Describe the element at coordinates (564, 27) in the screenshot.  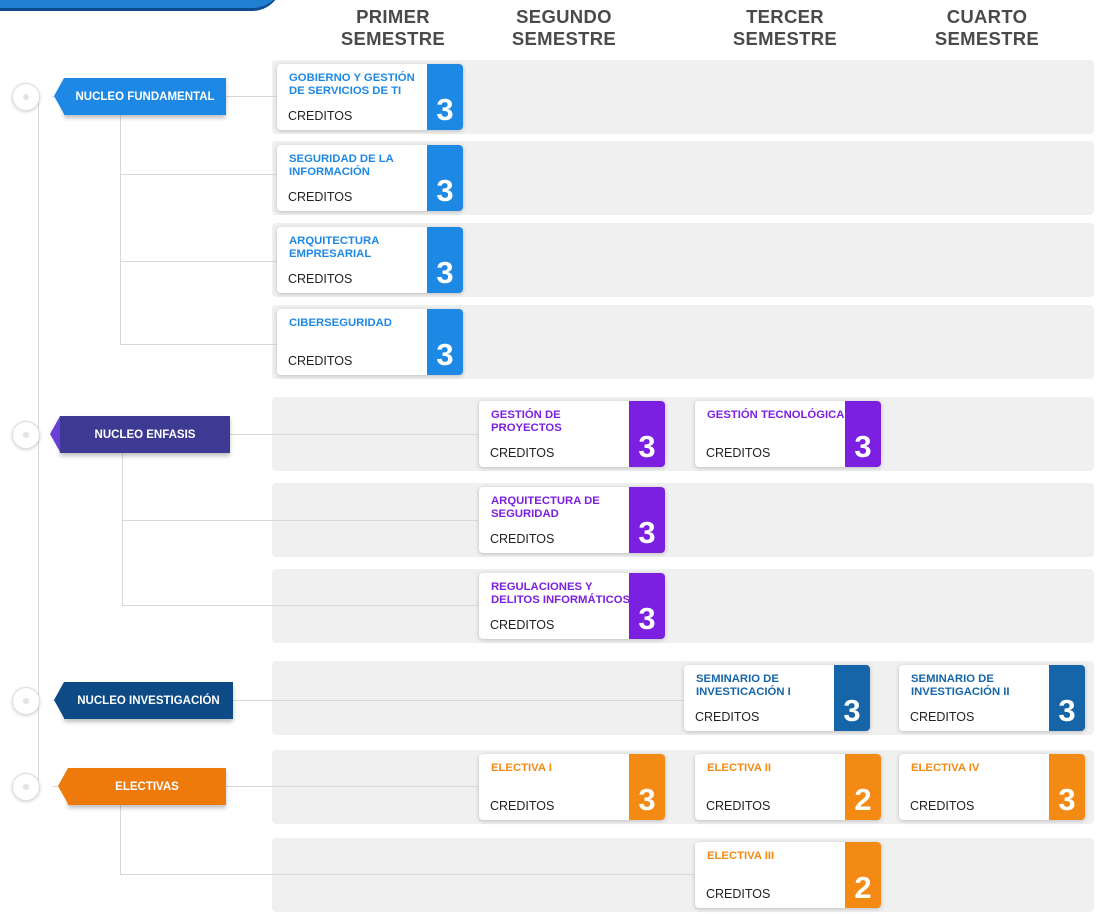
I see `semester-header-2: SEGUNDO SEMESTRE` at that location.